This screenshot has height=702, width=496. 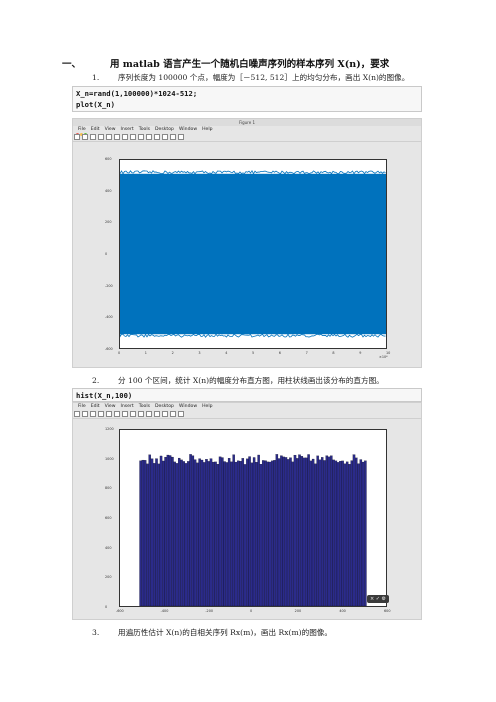 I want to click on noise-band, so click(x=253, y=254).